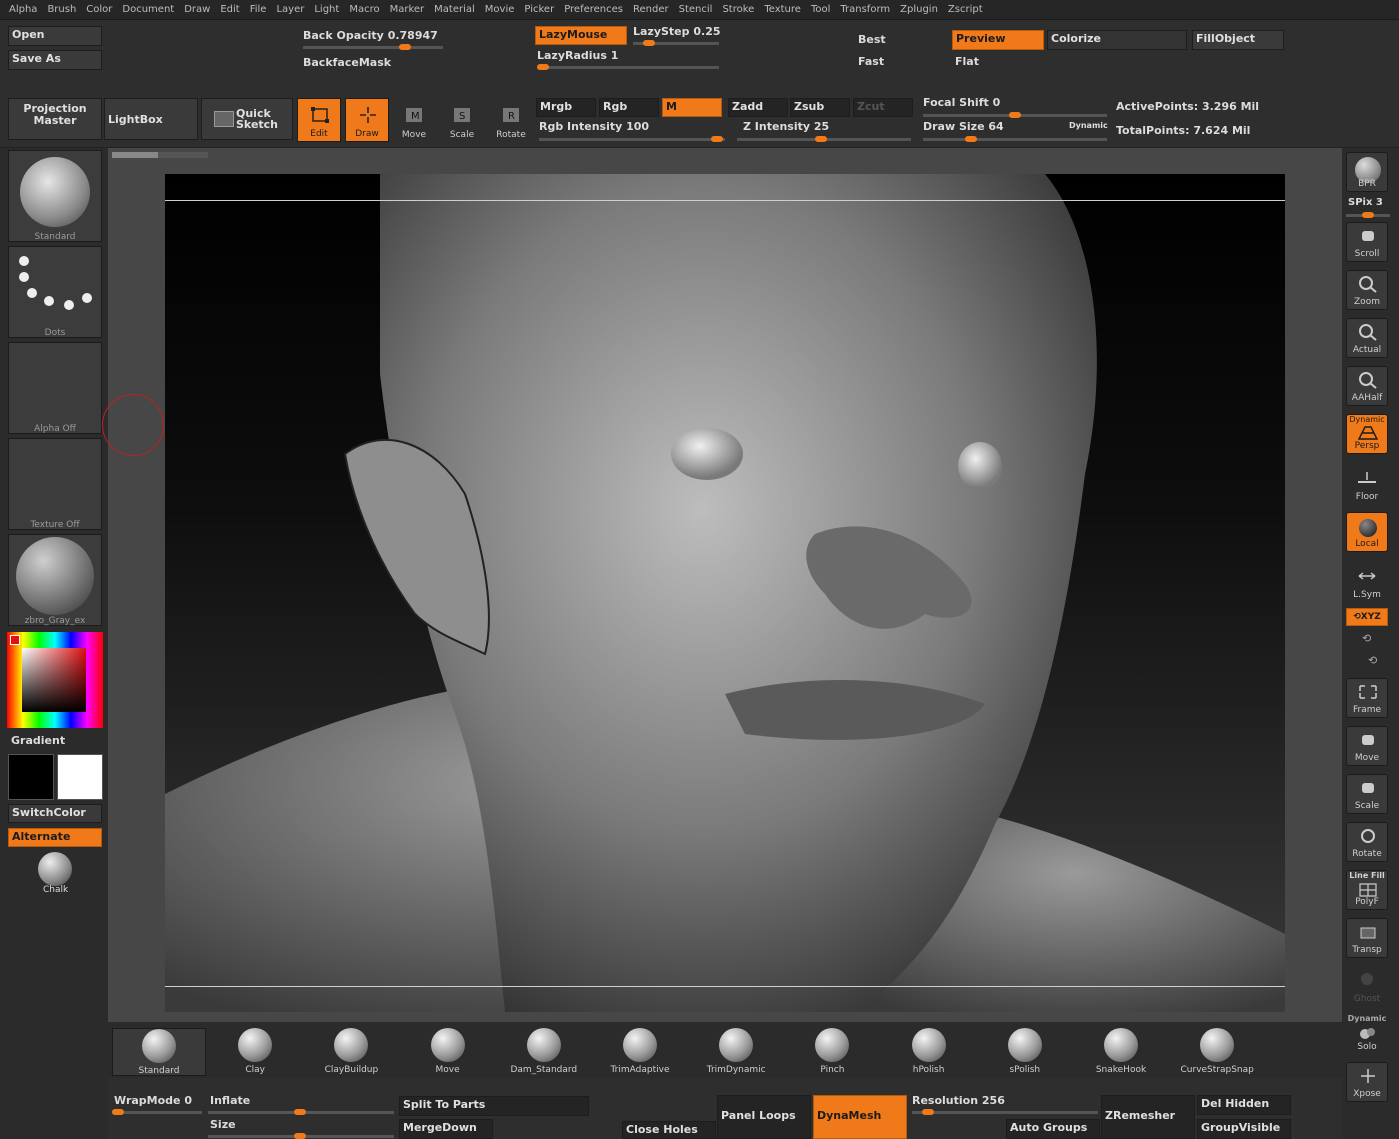  I want to click on dynamic-size-toggle: Dynamic, so click(1088, 125).